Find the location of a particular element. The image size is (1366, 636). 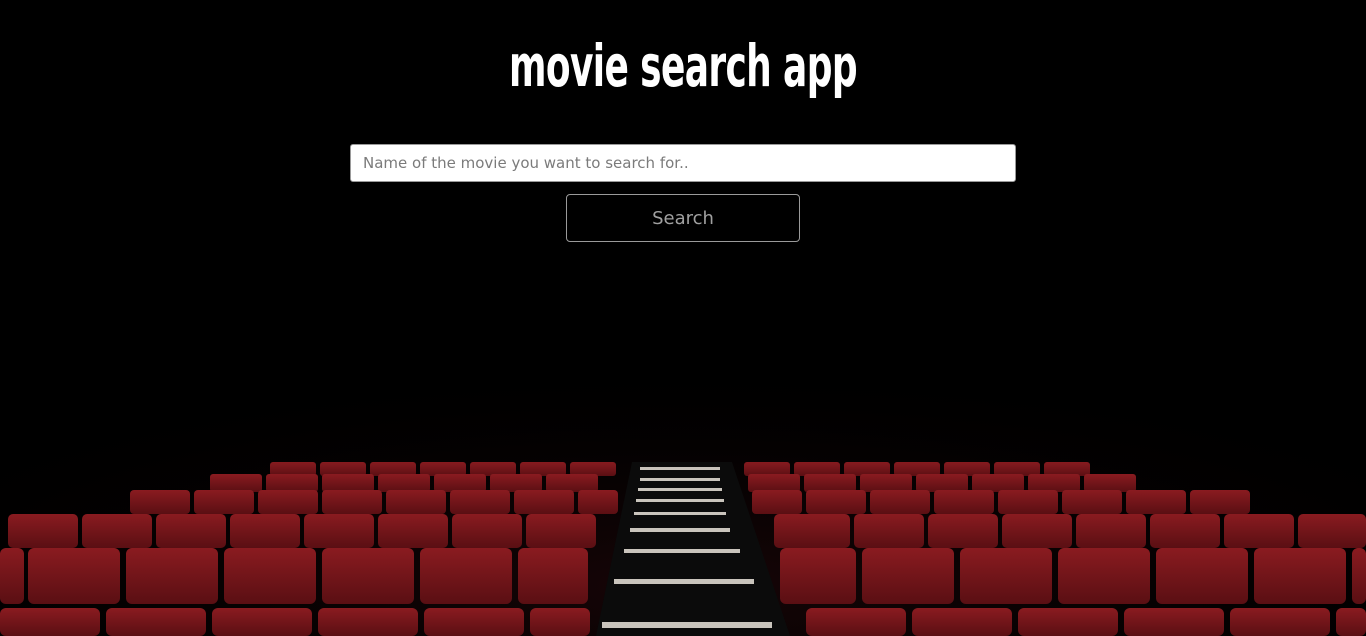

movie-search-input is located at coordinates (683, 163).